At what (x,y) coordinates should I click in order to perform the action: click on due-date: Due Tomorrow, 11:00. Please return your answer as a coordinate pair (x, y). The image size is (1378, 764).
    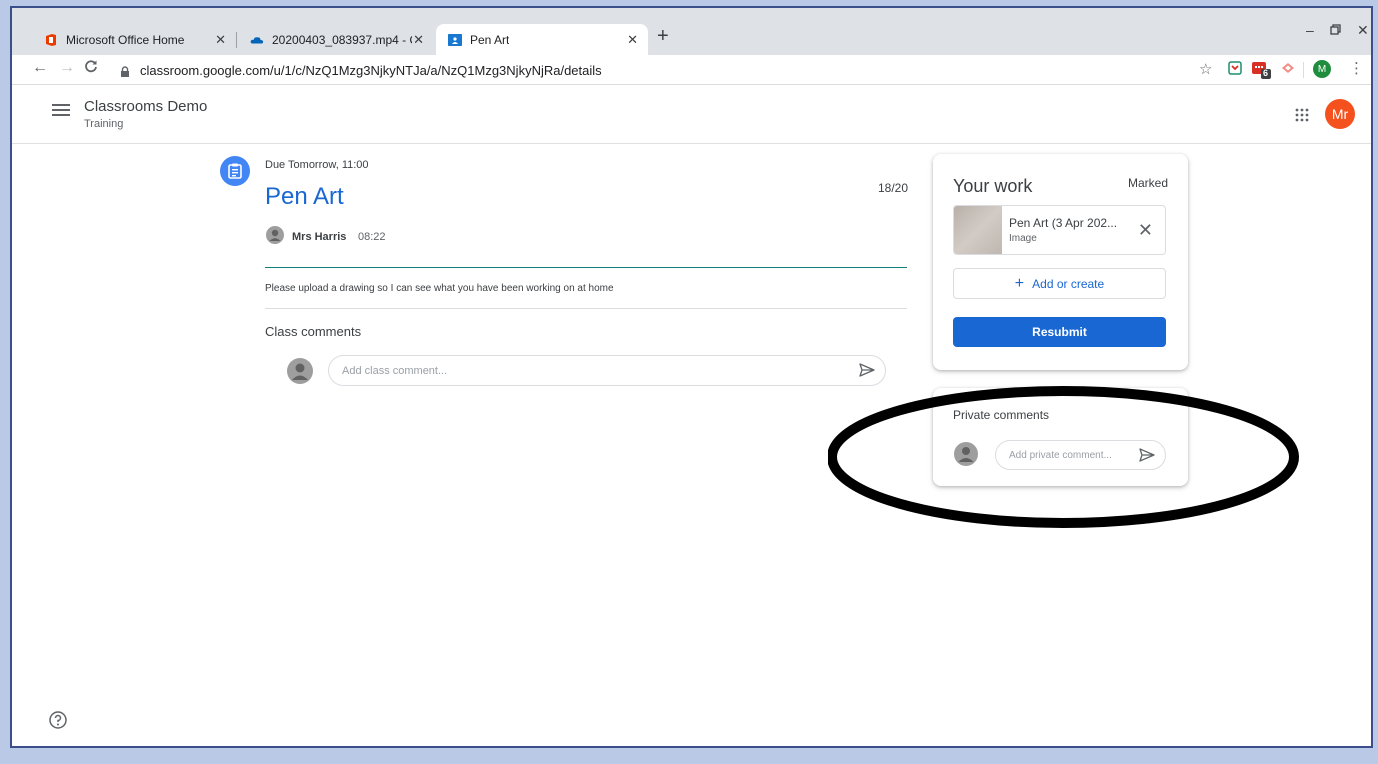
    Looking at the image, I should click on (317, 165).